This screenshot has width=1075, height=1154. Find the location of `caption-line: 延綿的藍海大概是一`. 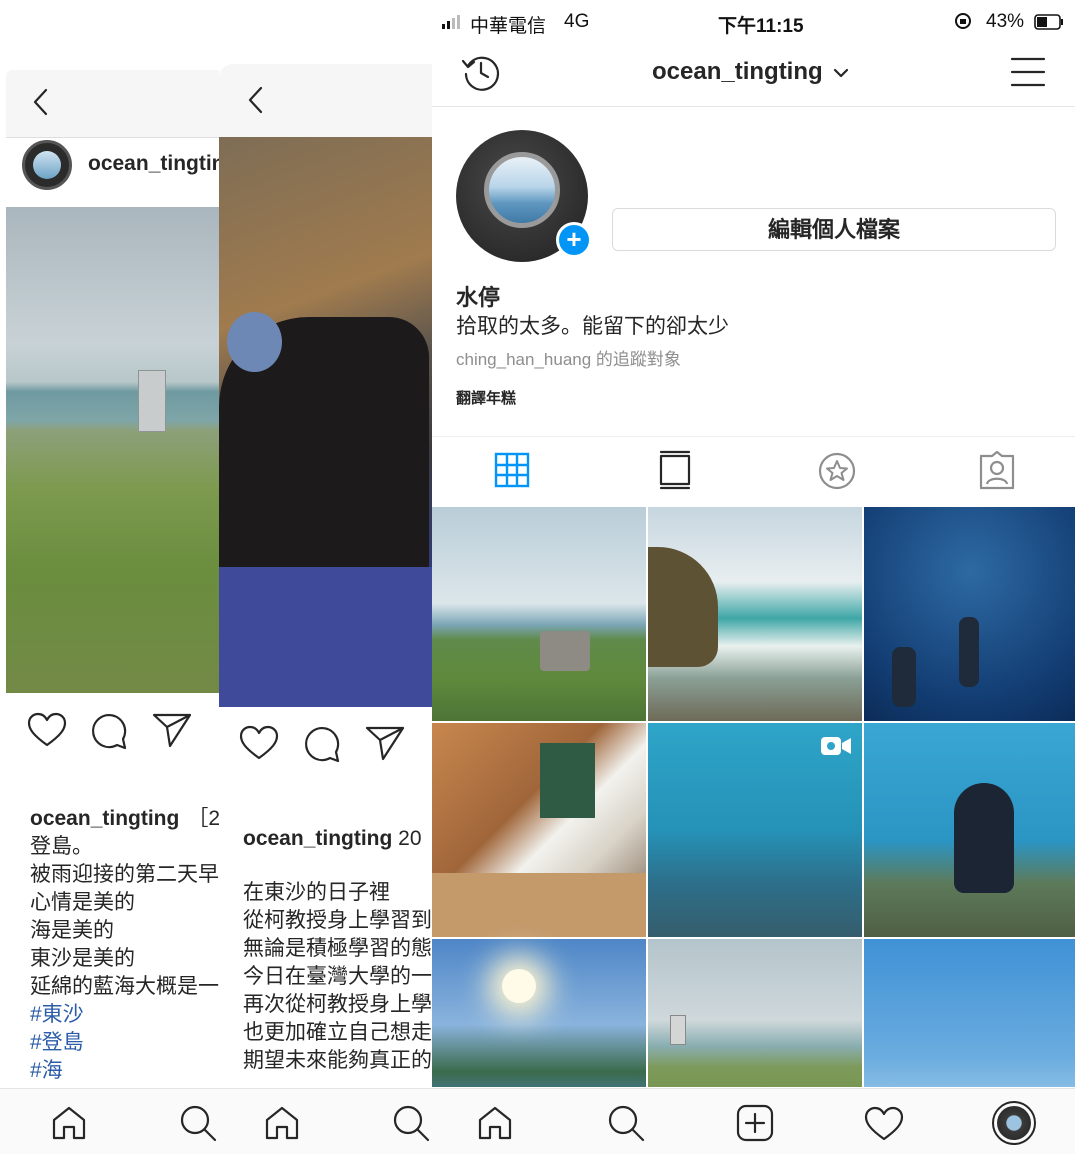

caption-line: 延綿的藍海大概是一 is located at coordinates (124, 986).